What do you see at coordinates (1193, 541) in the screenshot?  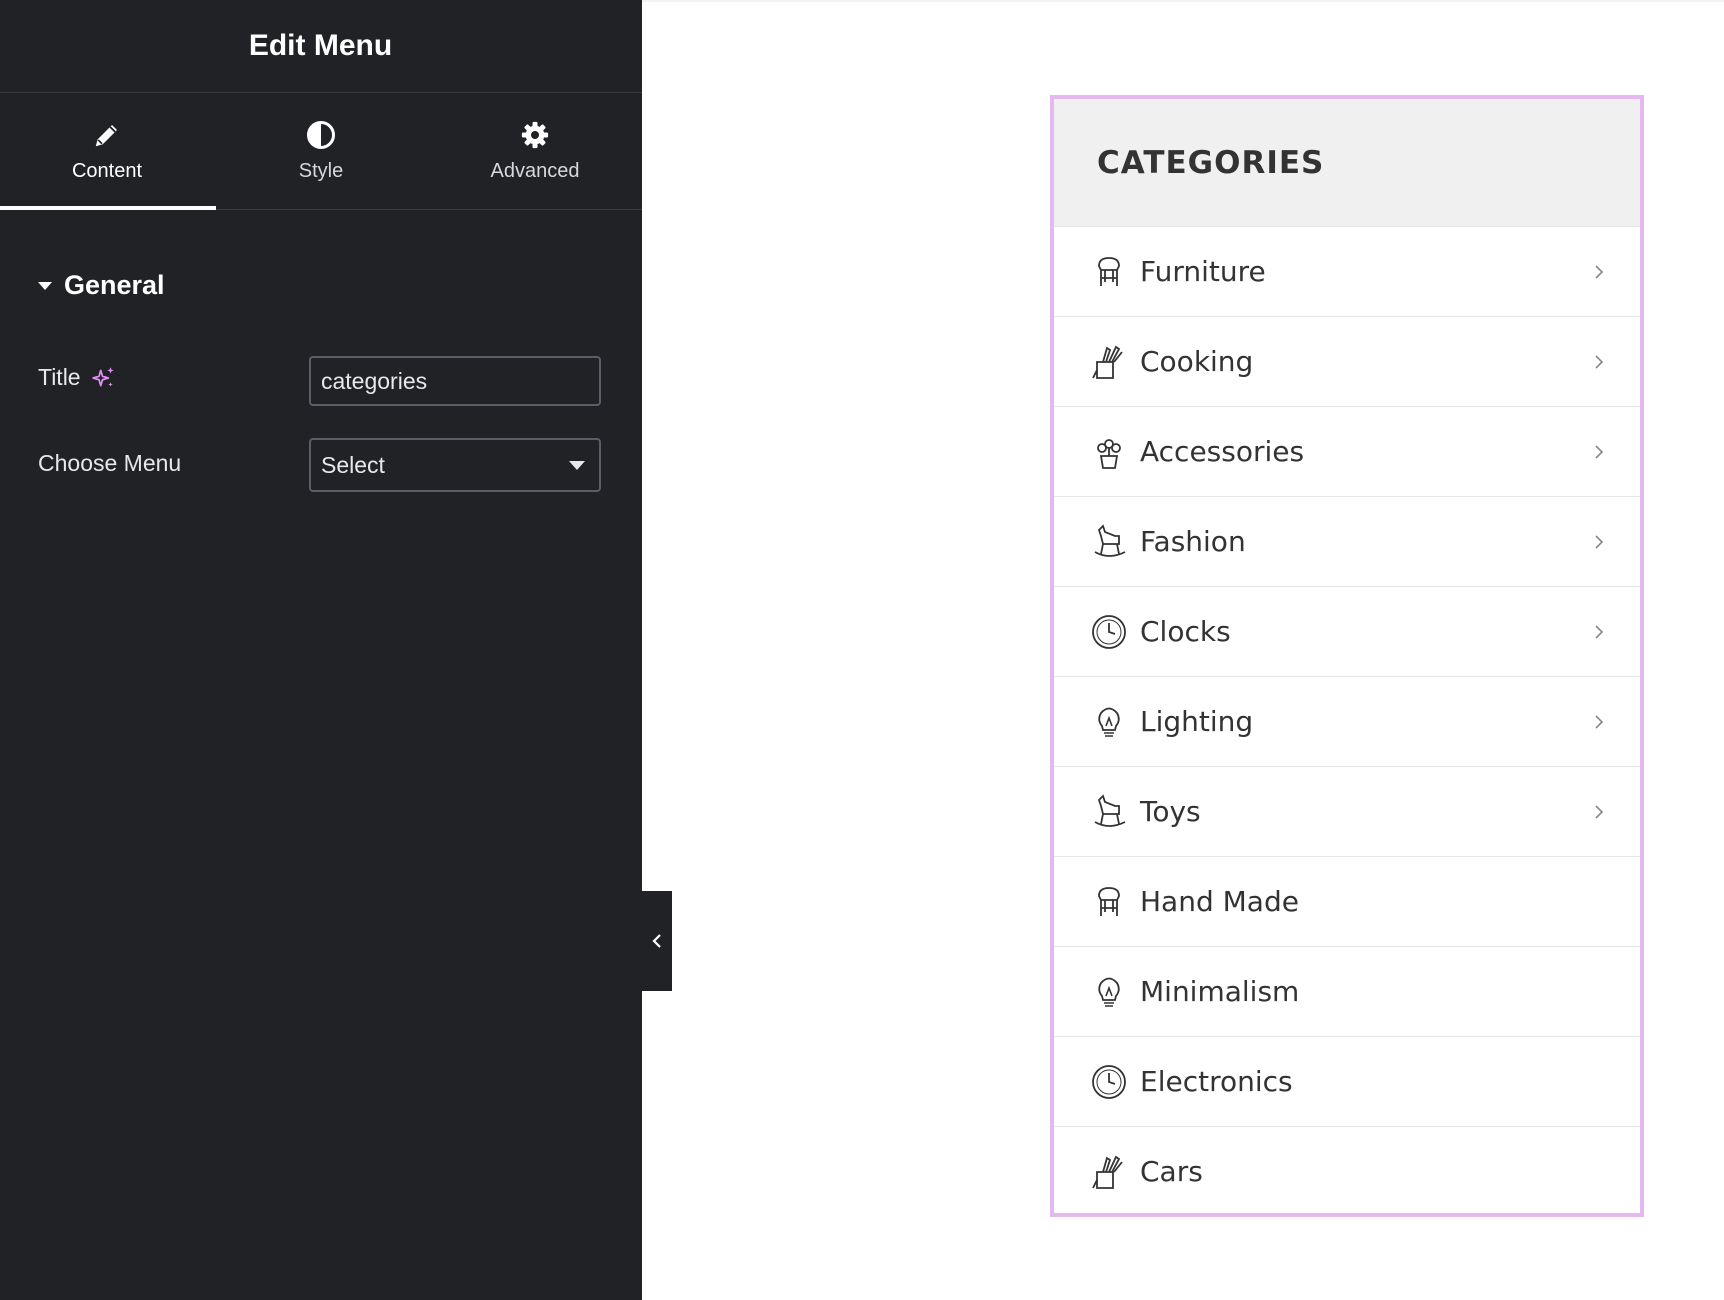 I see `menu-item-label: Fashion` at bounding box center [1193, 541].